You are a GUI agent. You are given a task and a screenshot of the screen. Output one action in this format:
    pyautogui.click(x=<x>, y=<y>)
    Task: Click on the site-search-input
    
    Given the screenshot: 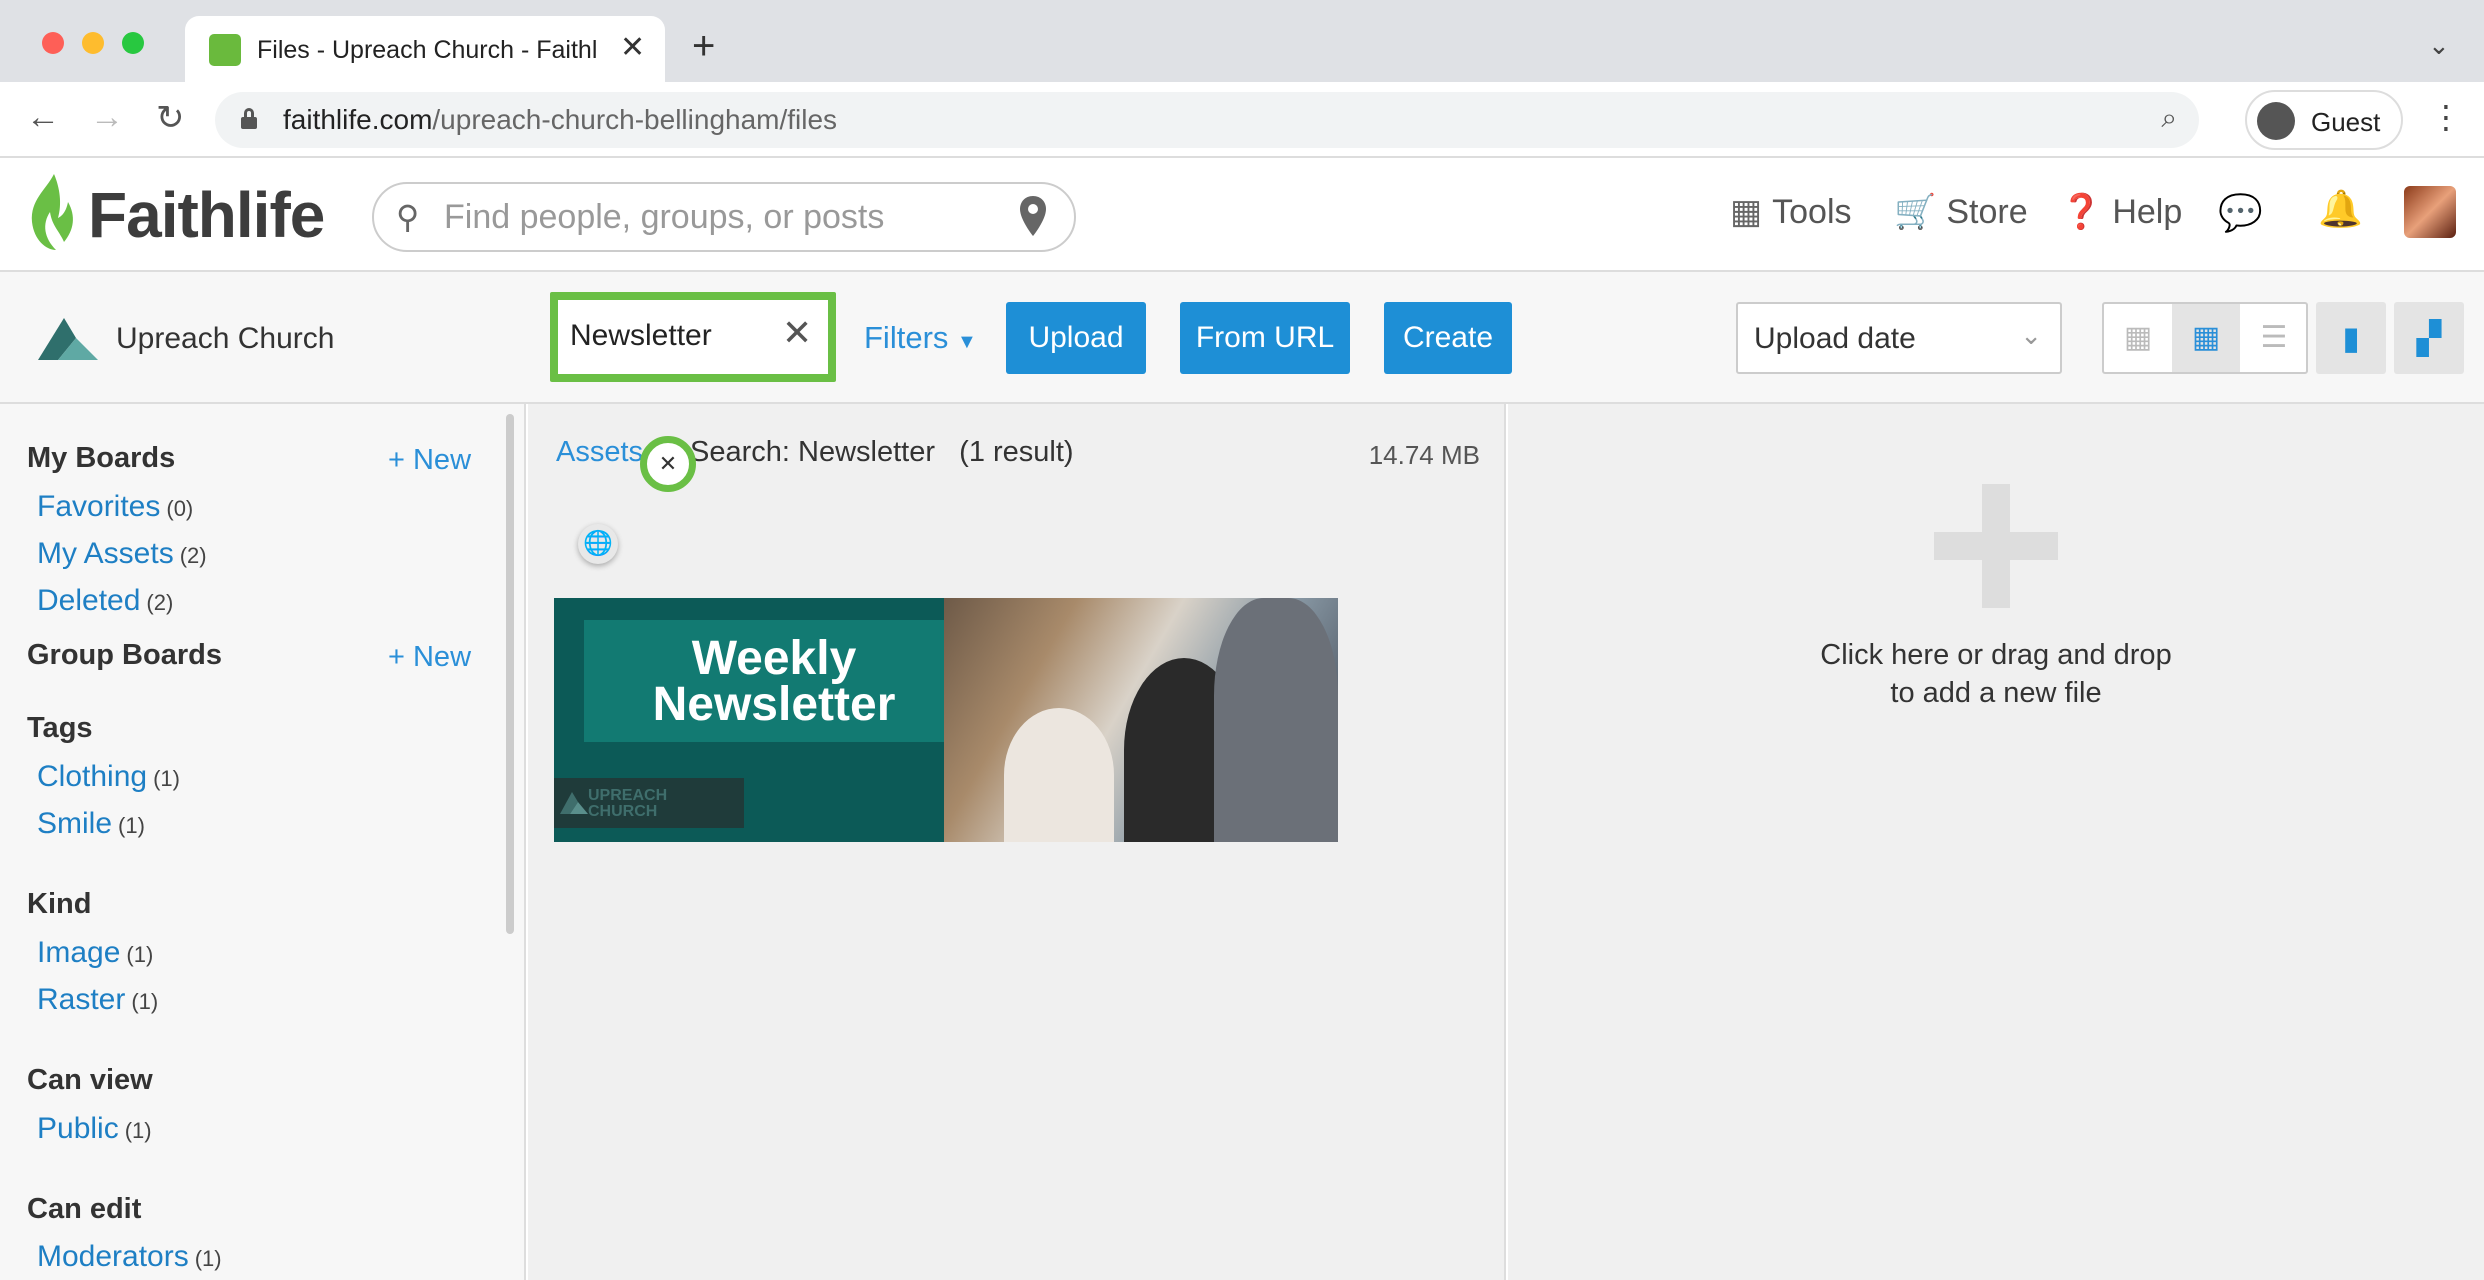 What is the action you would take?
    pyautogui.click(x=724, y=217)
    